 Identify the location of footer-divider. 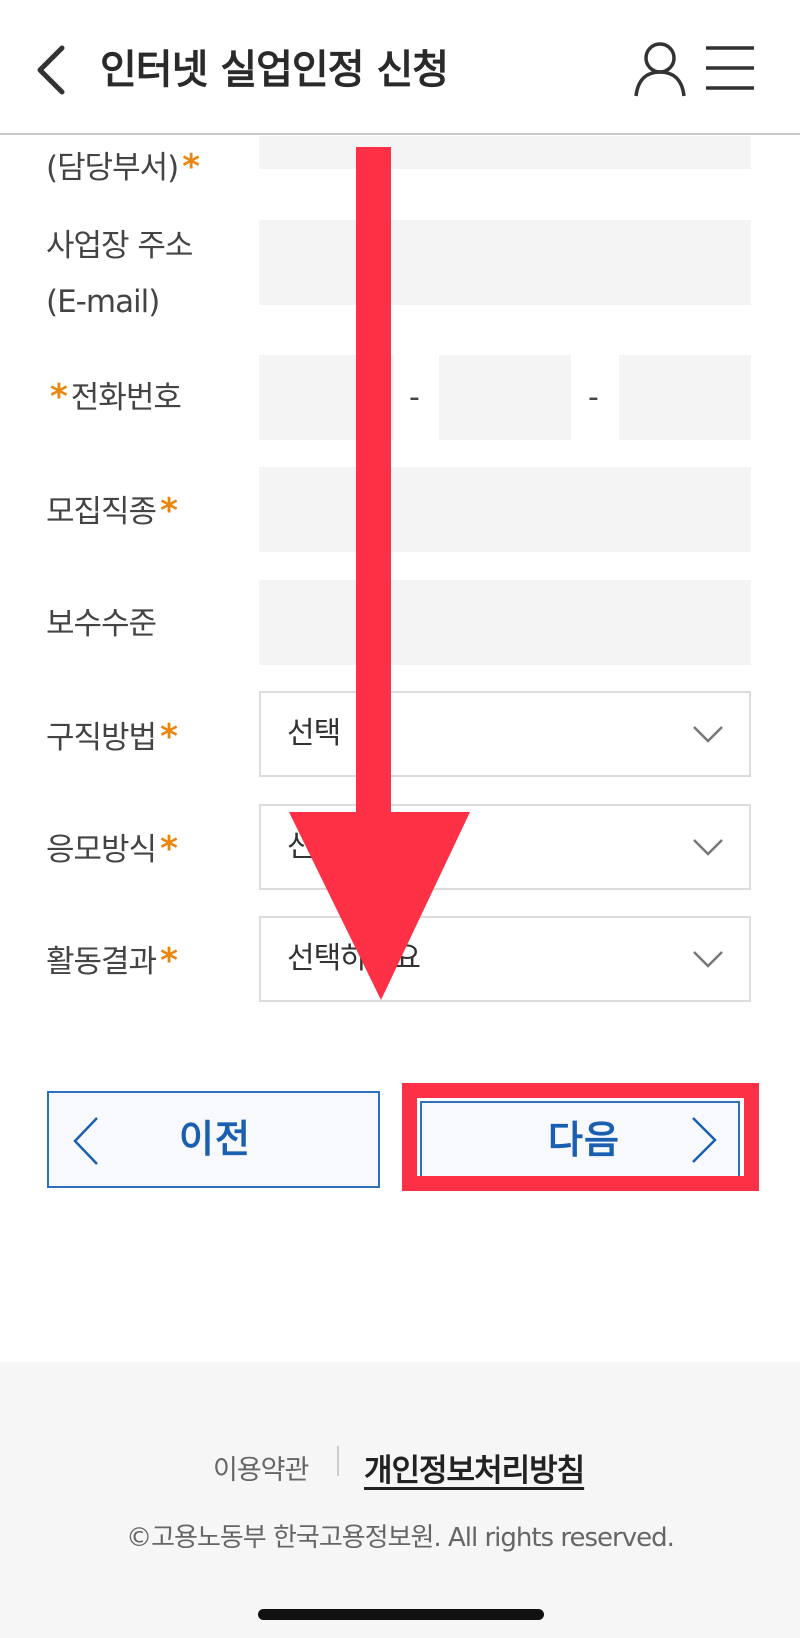
(338, 1461).